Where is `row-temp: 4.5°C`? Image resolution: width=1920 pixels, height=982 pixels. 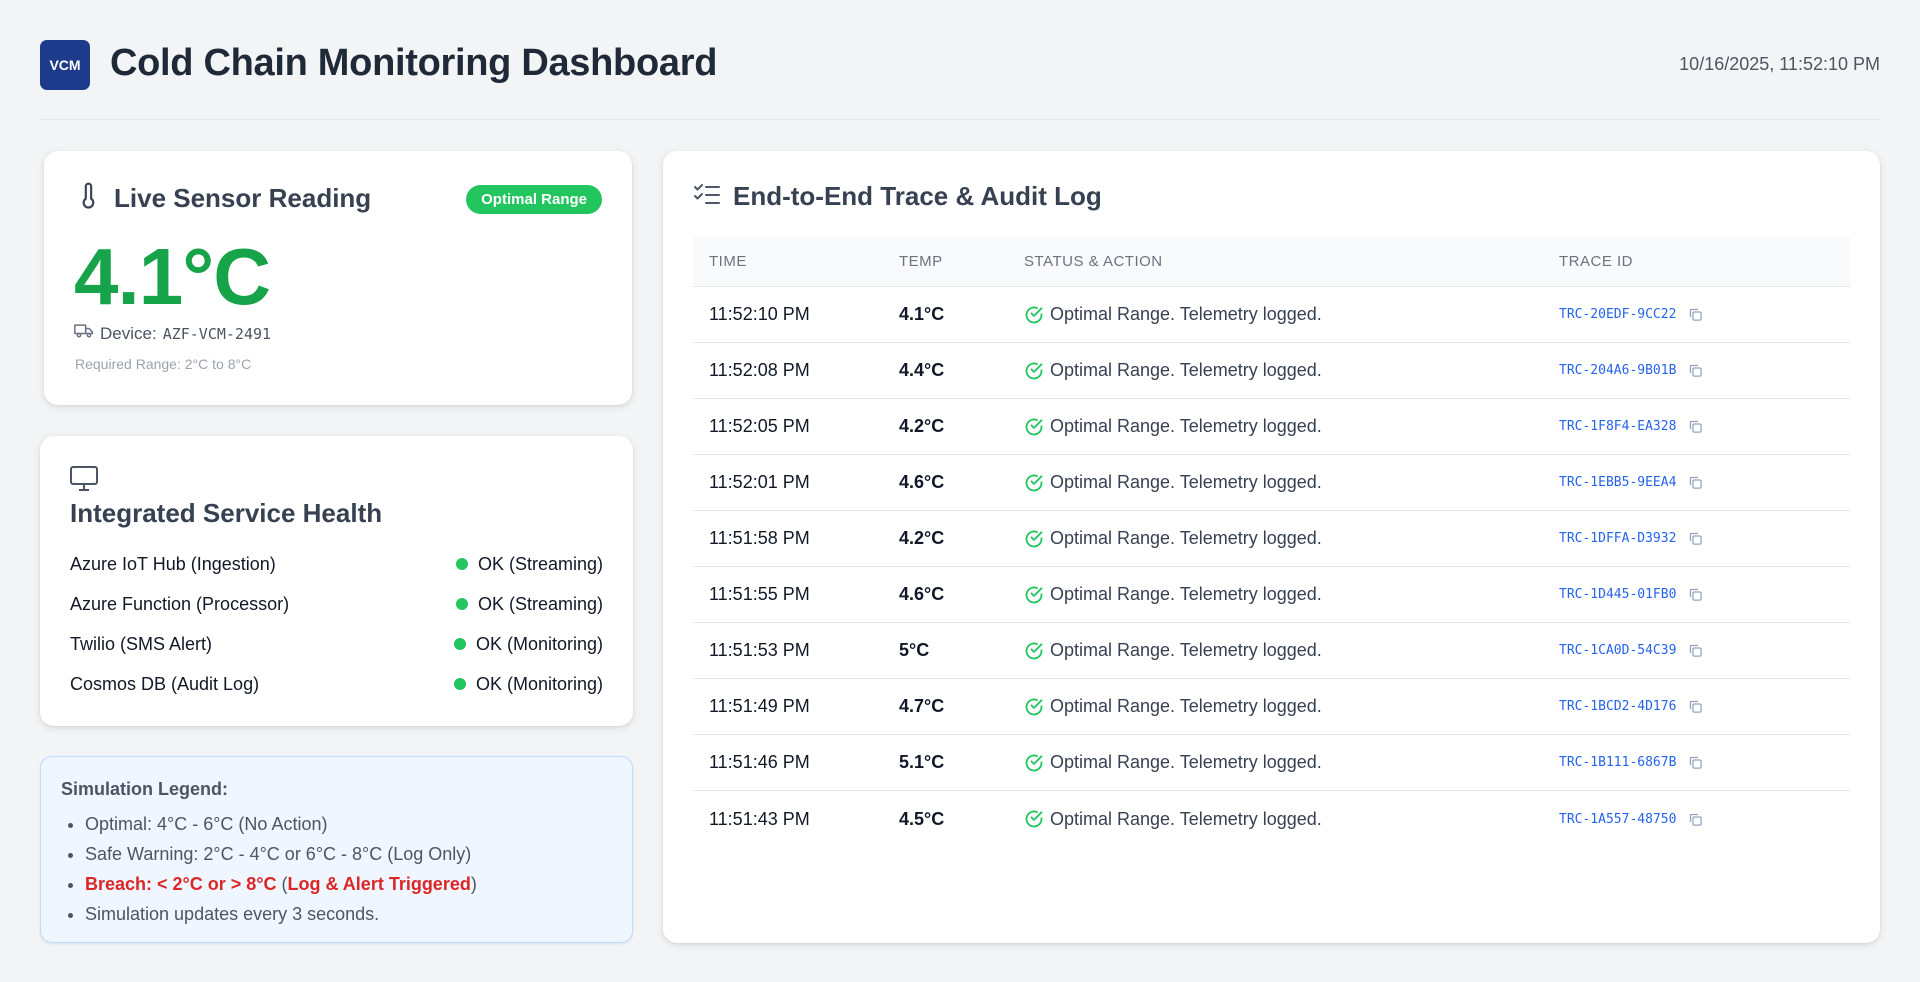
row-temp: 4.5°C is located at coordinates (922, 818).